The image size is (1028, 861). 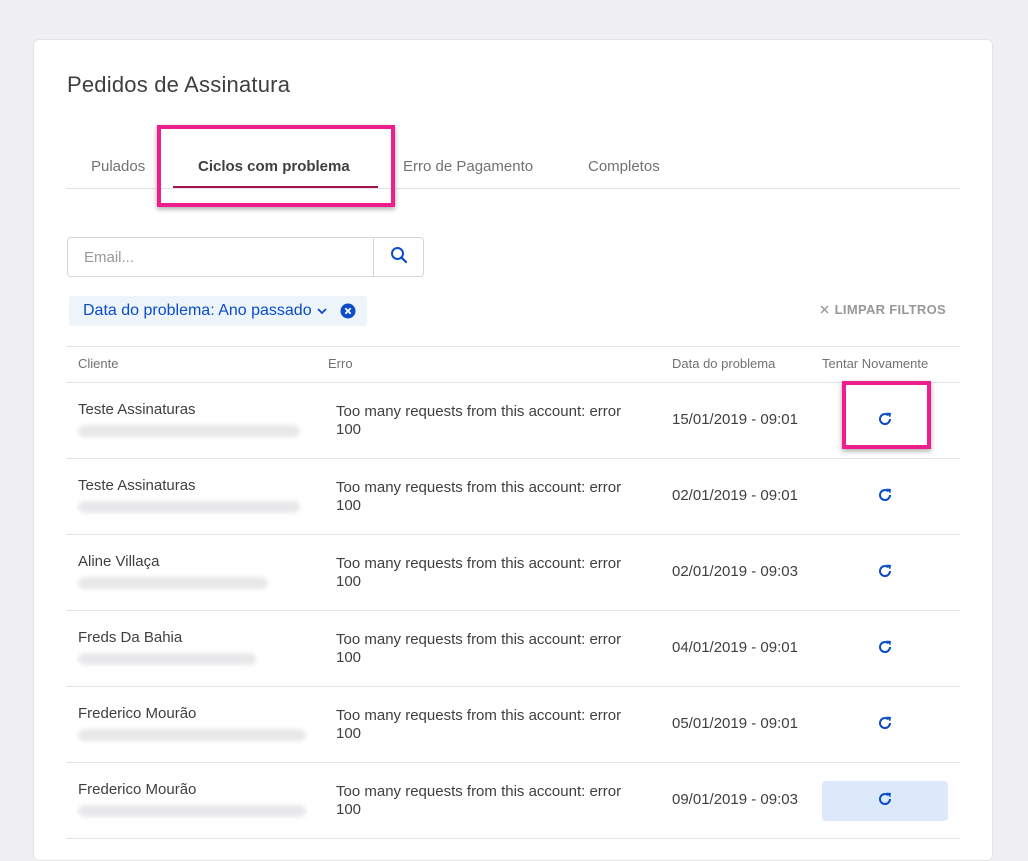 I want to click on clear-filters-button: LIMPAR FILTROS, so click(x=883, y=309).